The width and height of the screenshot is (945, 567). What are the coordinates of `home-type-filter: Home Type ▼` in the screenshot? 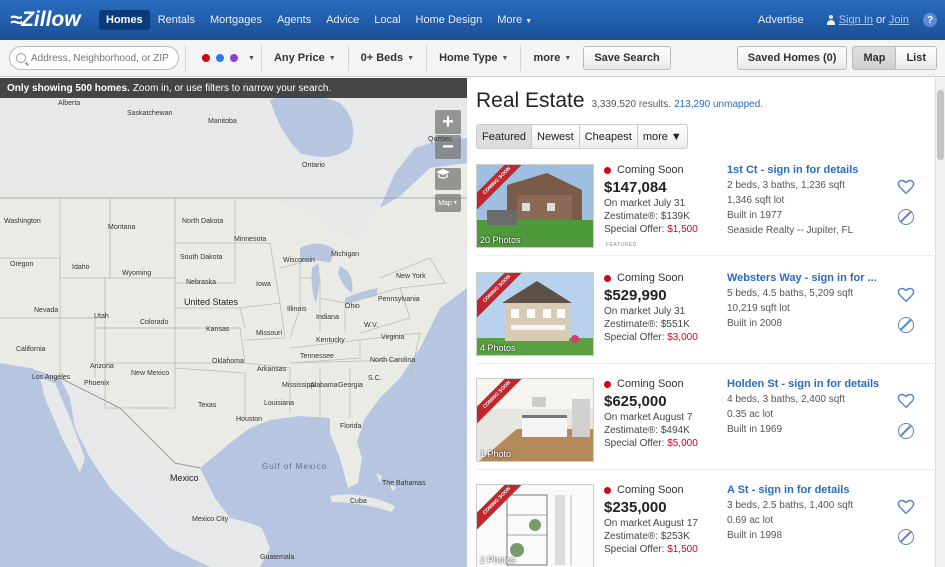 It's located at (473, 58).